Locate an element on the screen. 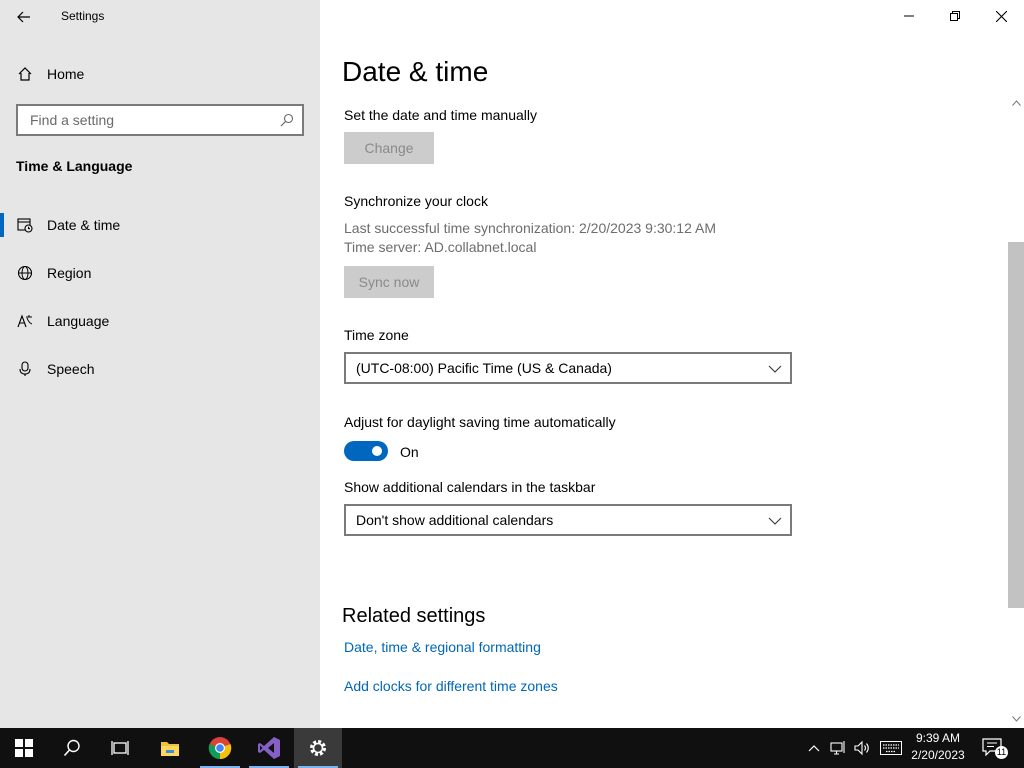  scrollbar-thumb is located at coordinates (1016, 425).